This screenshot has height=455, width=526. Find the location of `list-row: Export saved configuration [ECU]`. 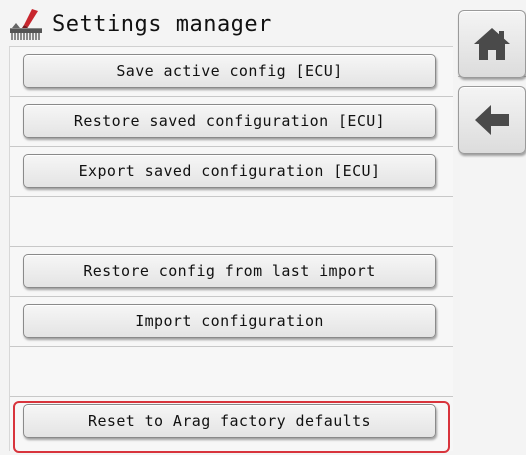

list-row: Export saved configuration [ECU] is located at coordinates (231, 172).